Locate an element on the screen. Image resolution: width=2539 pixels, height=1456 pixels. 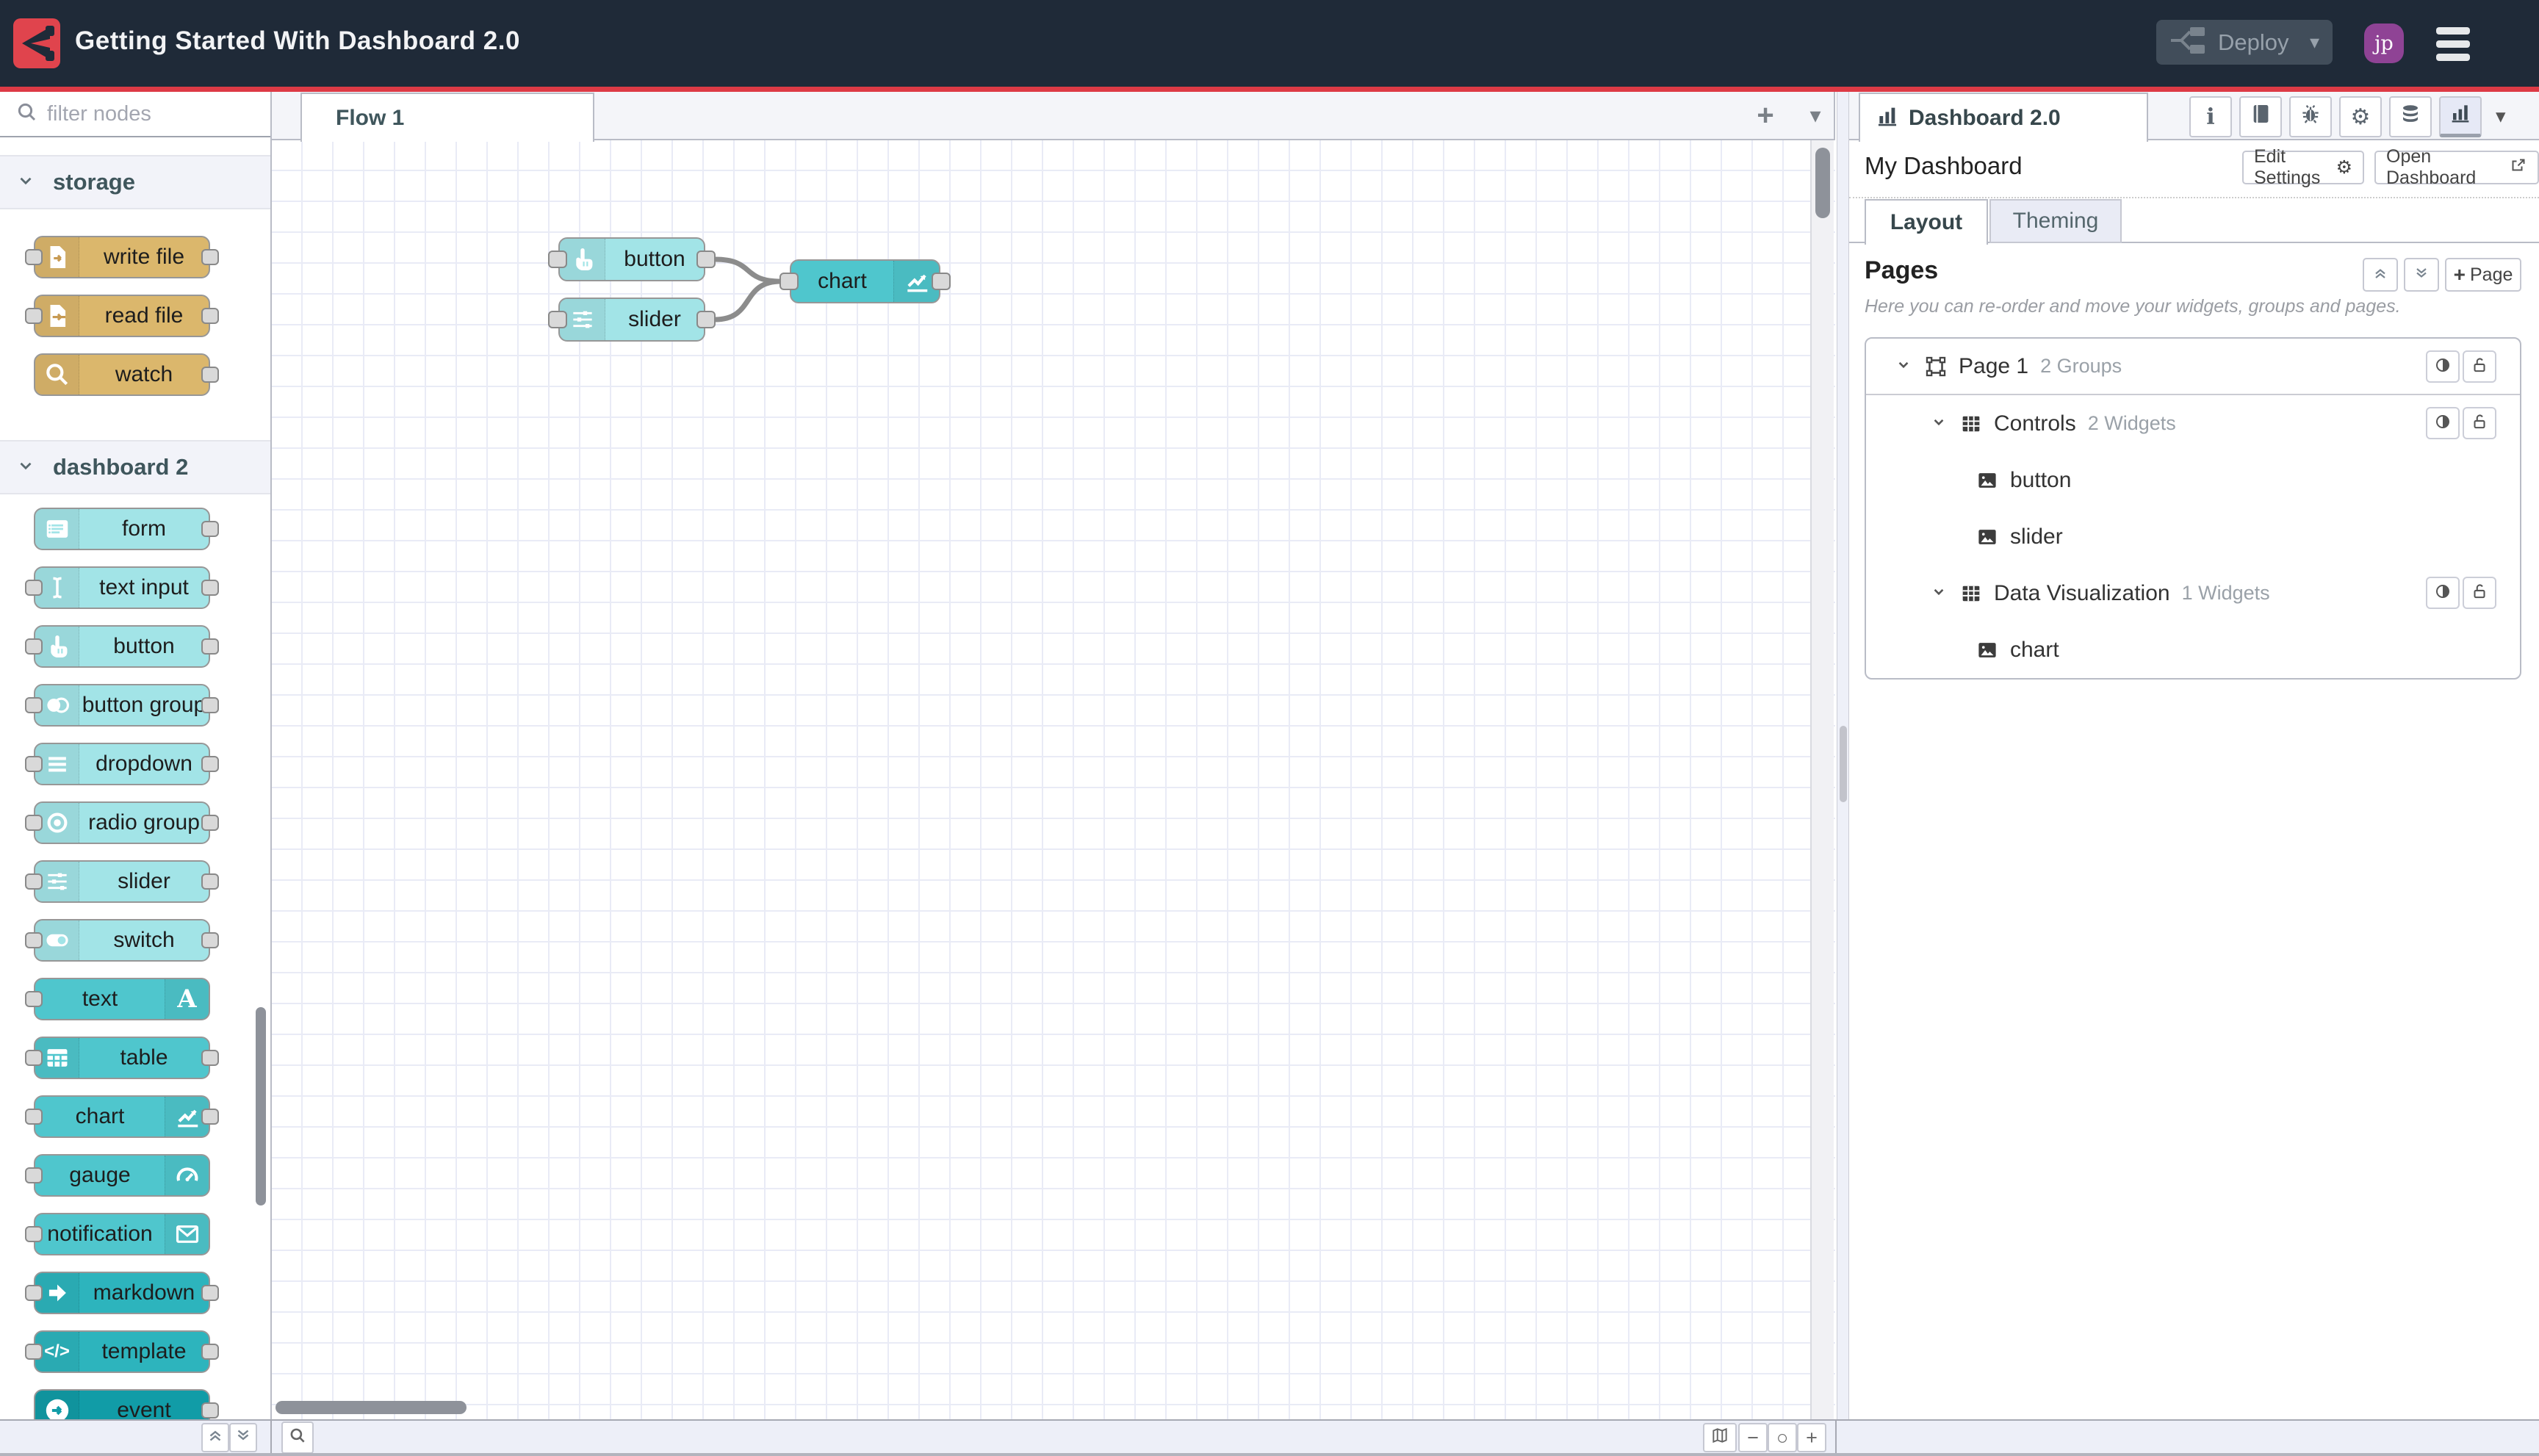
info-tab-button: i is located at coordinates (2210, 116).